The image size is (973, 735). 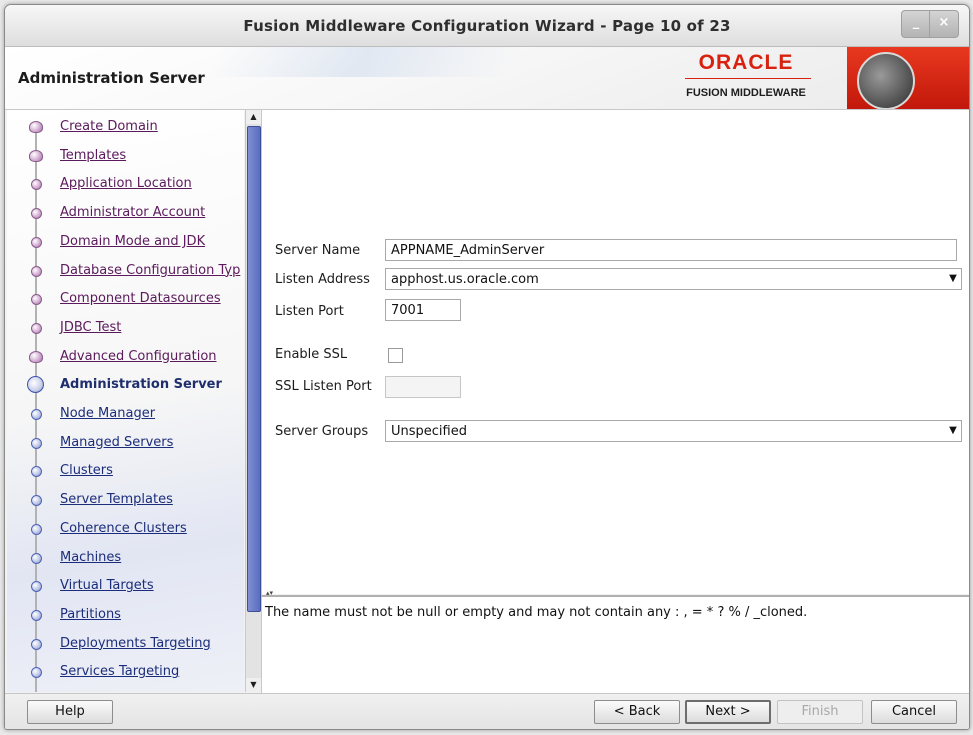 I want to click on sidebar-step-item: Component Datasources, so click(x=125, y=299).